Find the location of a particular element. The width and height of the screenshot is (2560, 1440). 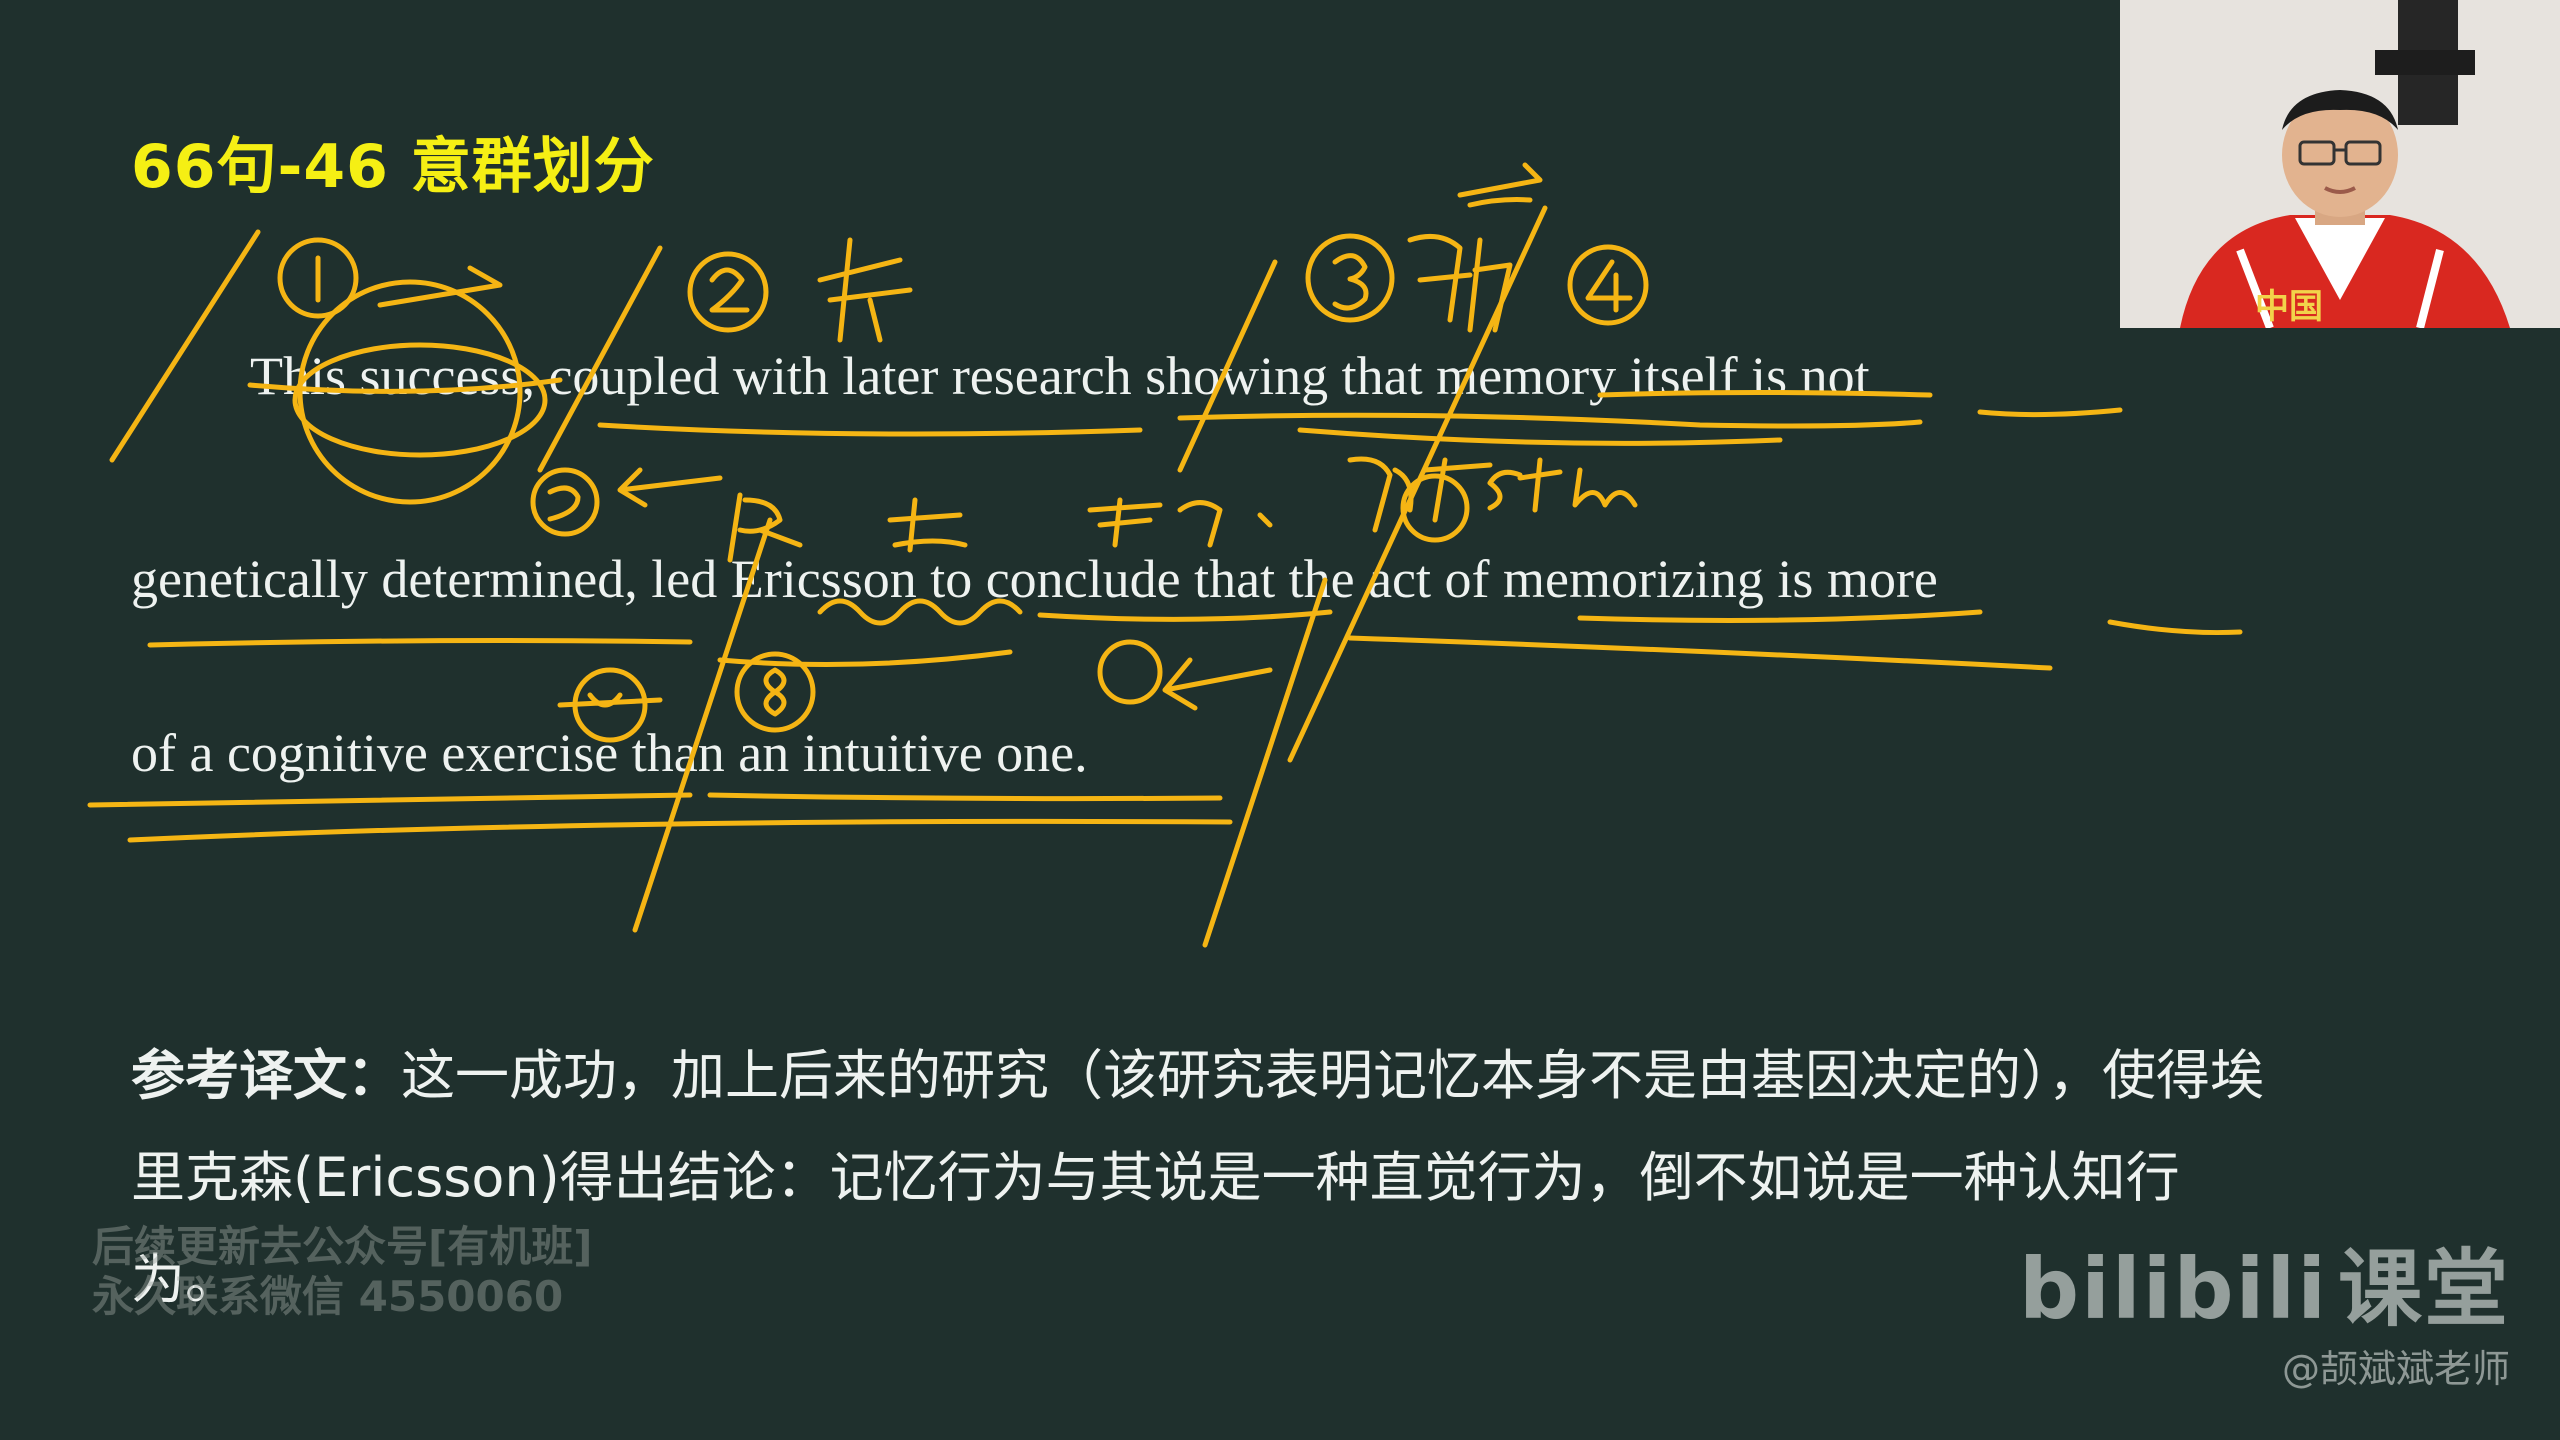

circled-number-4b is located at coordinates (1130, 672).